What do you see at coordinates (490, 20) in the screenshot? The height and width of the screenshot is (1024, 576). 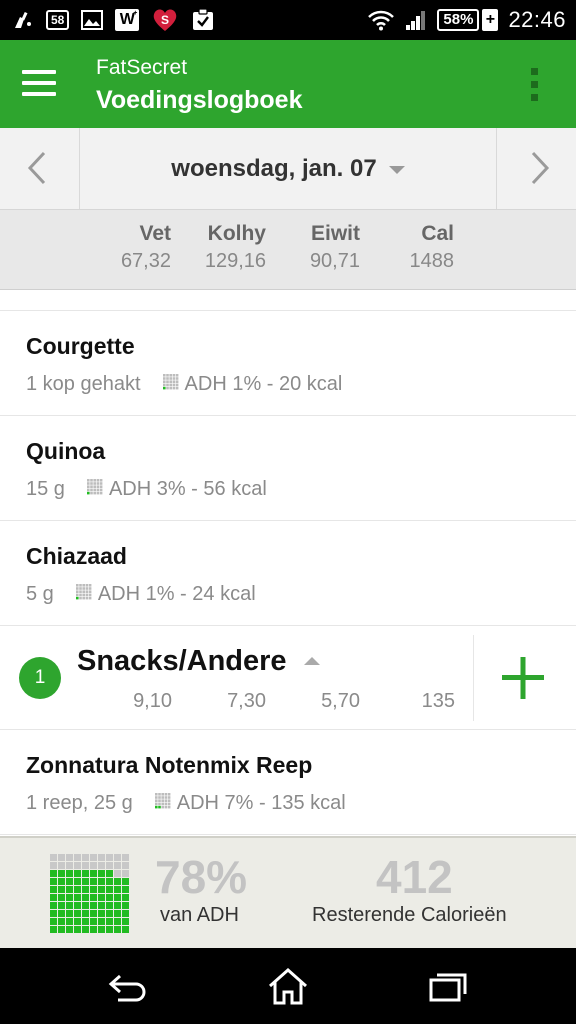 I see `charging-icon: +` at bounding box center [490, 20].